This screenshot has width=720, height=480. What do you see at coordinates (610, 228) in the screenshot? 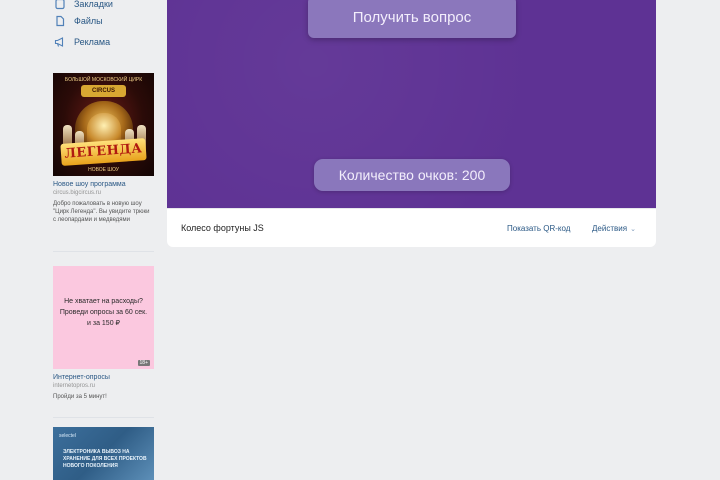
I see `actions-label: Действия` at bounding box center [610, 228].